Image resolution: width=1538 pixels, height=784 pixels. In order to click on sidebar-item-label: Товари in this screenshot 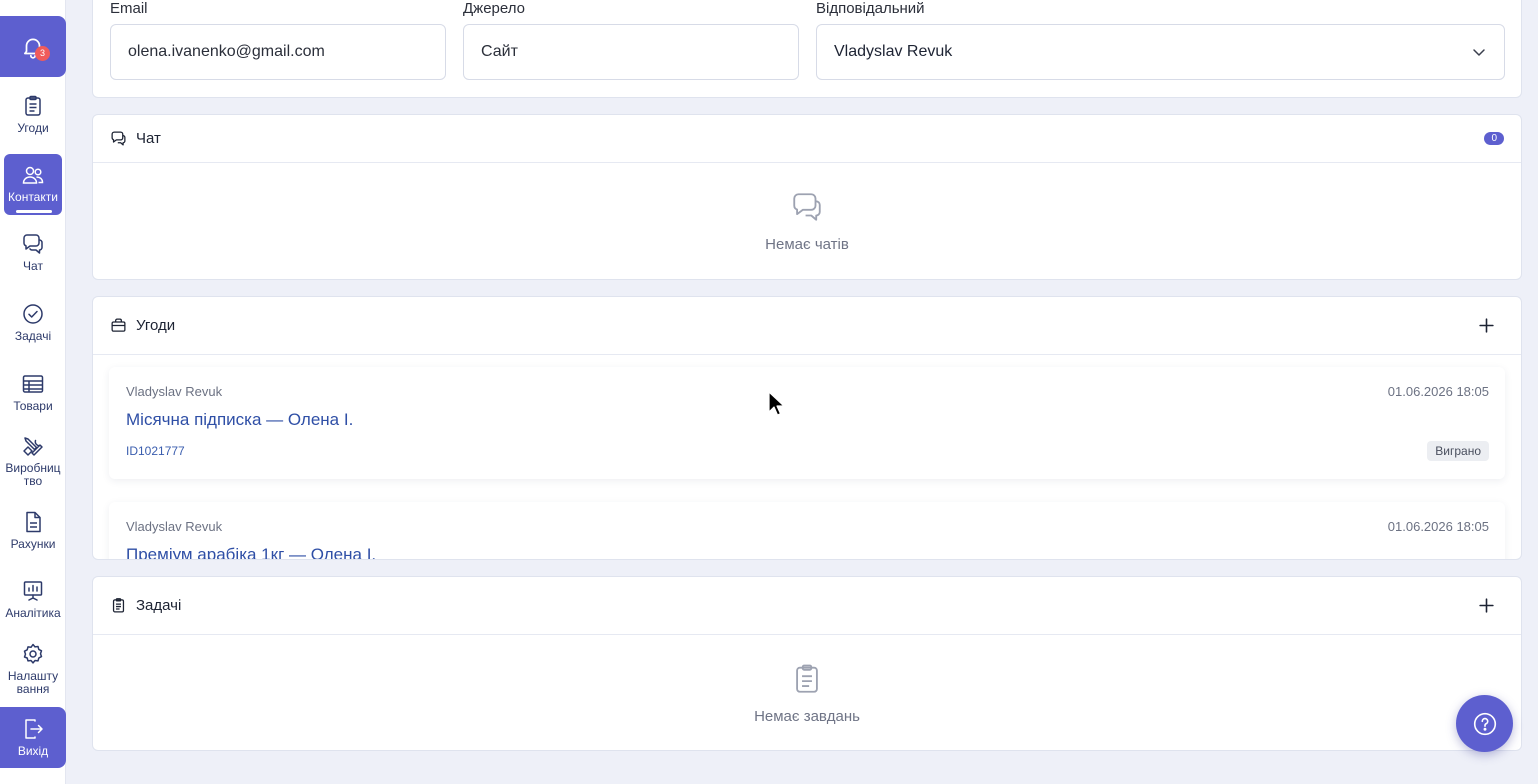, I will do `click(33, 406)`.